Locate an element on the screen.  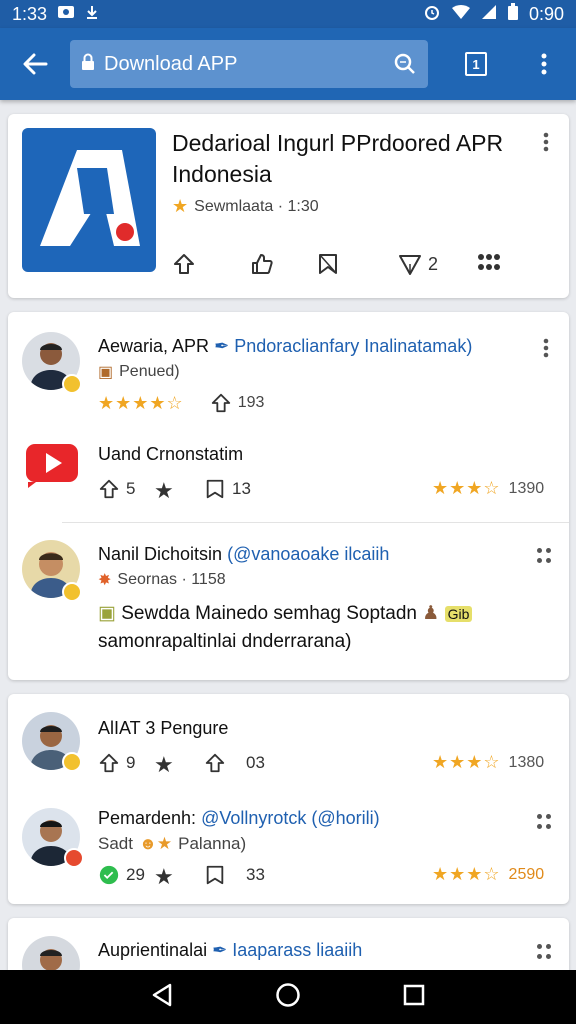
author-handle-link: Pndoraclianfary Inalinatamak) is located at coordinates (353, 346).